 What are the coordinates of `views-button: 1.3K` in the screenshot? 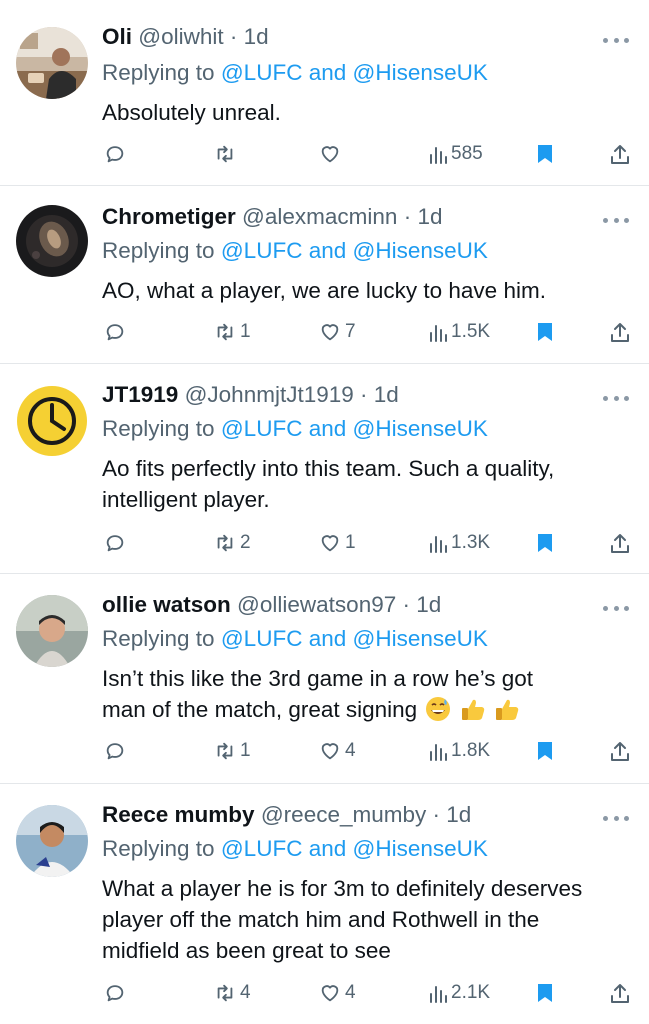 It's located at (459, 543).